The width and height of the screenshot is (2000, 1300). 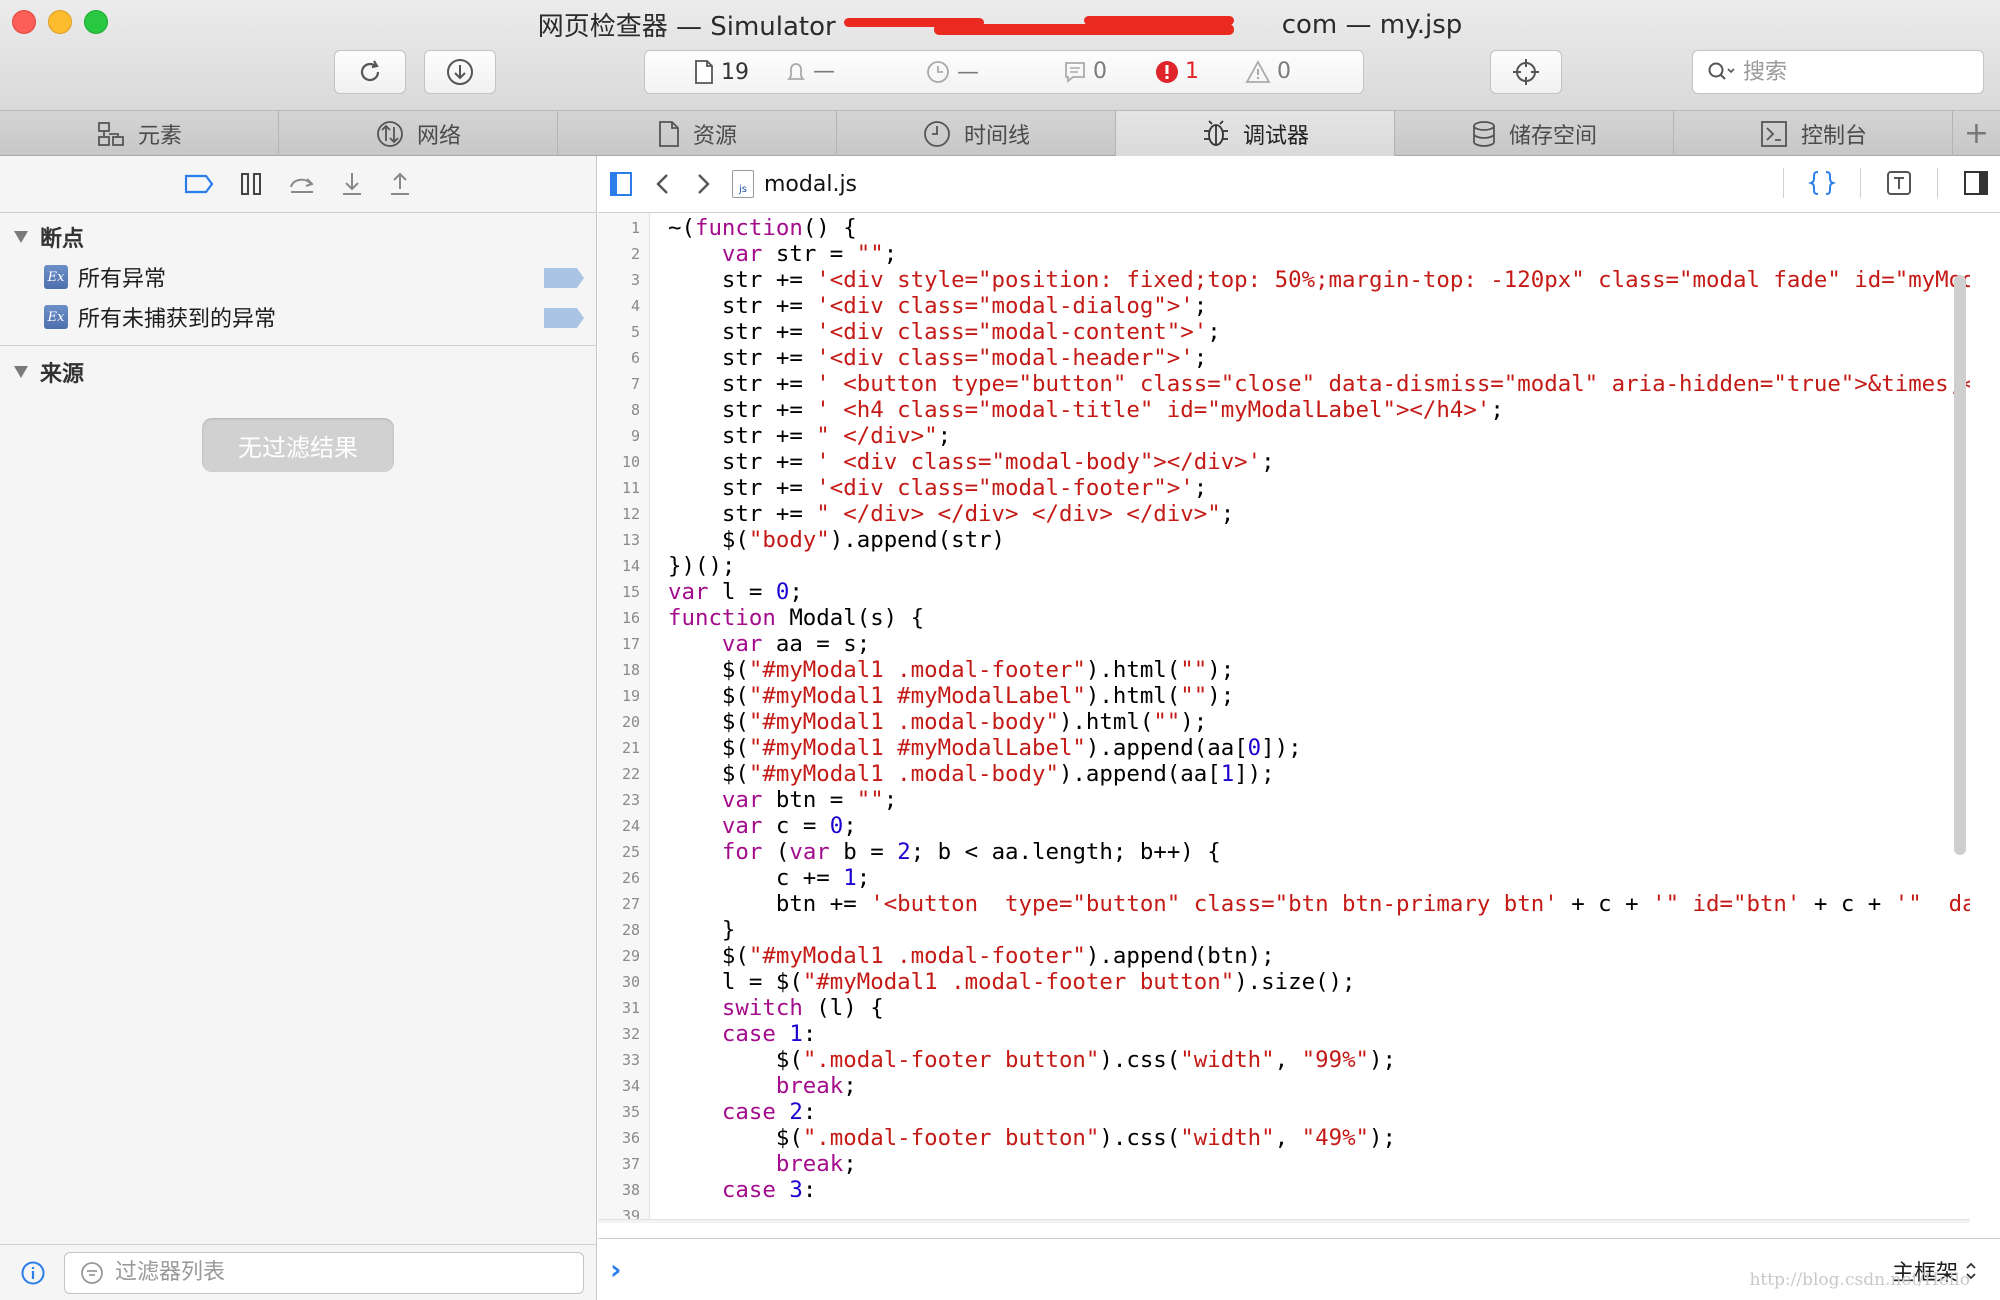 What do you see at coordinates (1284, 1190) in the screenshot?
I see `code-line: 38 case 3:` at bounding box center [1284, 1190].